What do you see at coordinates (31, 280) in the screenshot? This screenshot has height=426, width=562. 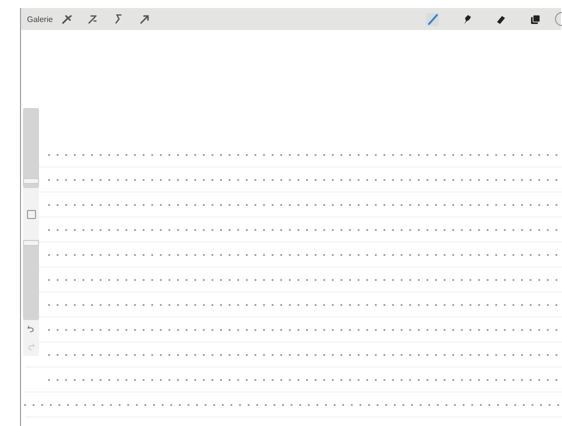 I see `opacity-slider` at bounding box center [31, 280].